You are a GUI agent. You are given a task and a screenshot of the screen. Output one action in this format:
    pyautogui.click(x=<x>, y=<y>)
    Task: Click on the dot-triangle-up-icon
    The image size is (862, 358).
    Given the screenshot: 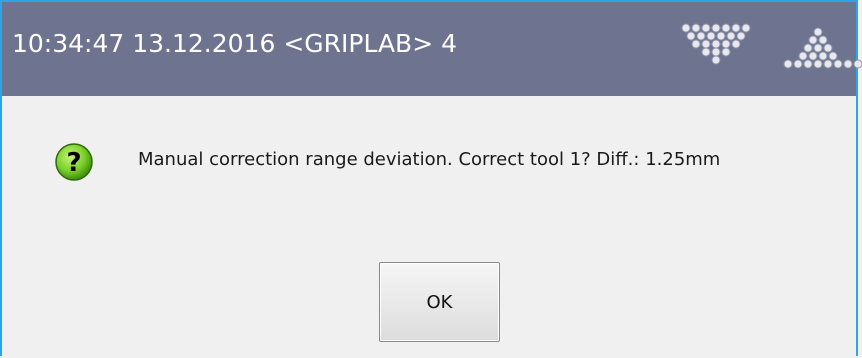 What is the action you would take?
    pyautogui.click(x=822, y=48)
    